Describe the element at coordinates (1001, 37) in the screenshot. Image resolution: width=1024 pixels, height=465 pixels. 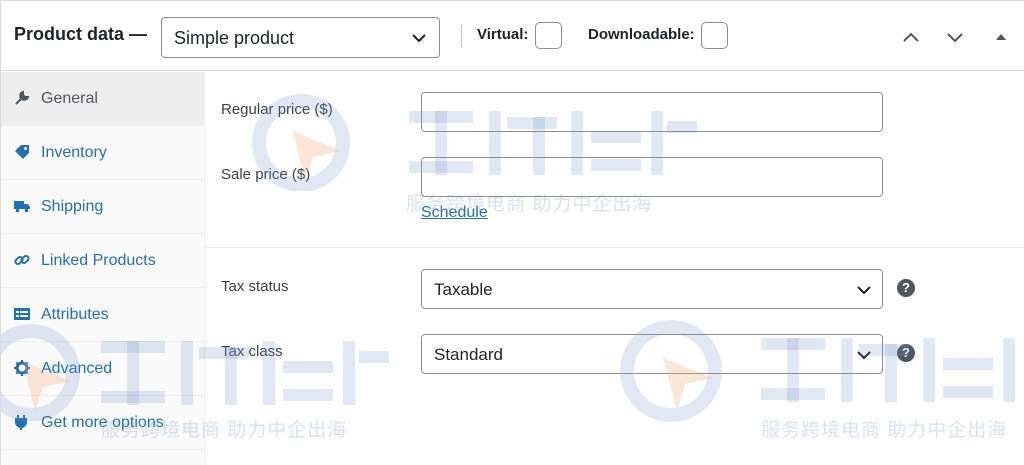
I see `collapse-arrow-icon` at that location.